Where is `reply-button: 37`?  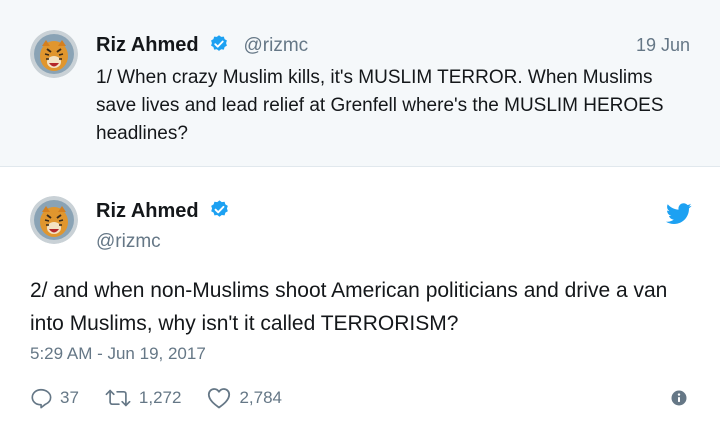
reply-button: 37 is located at coordinates (54, 398).